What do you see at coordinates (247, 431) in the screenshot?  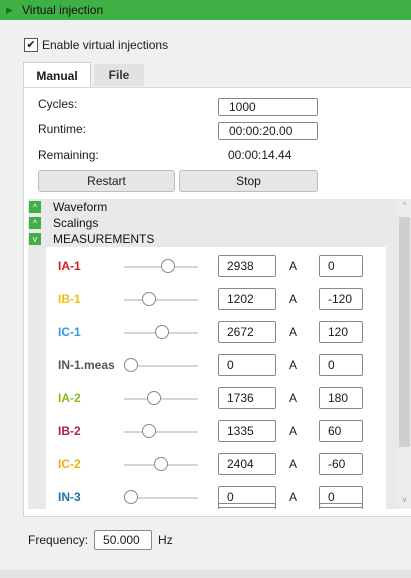 I see `magnitude-input: 1335` at bounding box center [247, 431].